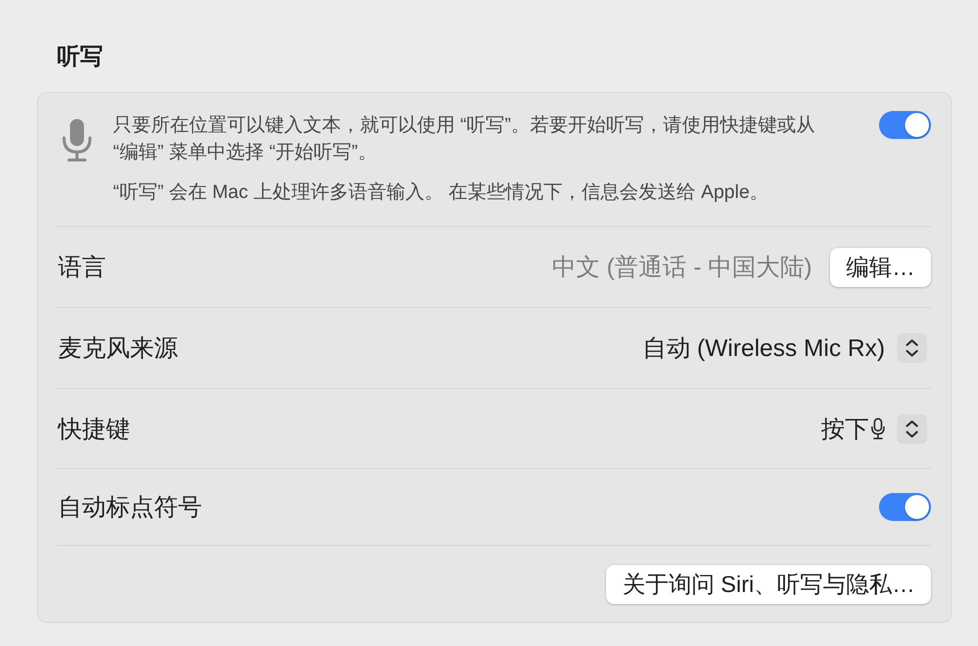  Describe the element at coordinates (94, 429) in the screenshot. I see `setting-label: 快捷键` at that location.